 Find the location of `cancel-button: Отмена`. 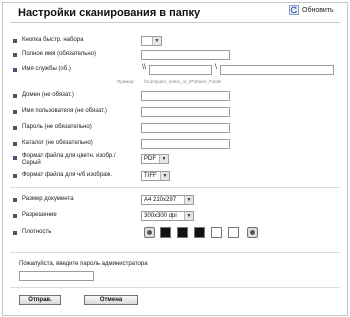

cancel-button: Отмена is located at coordinates (111, 300).